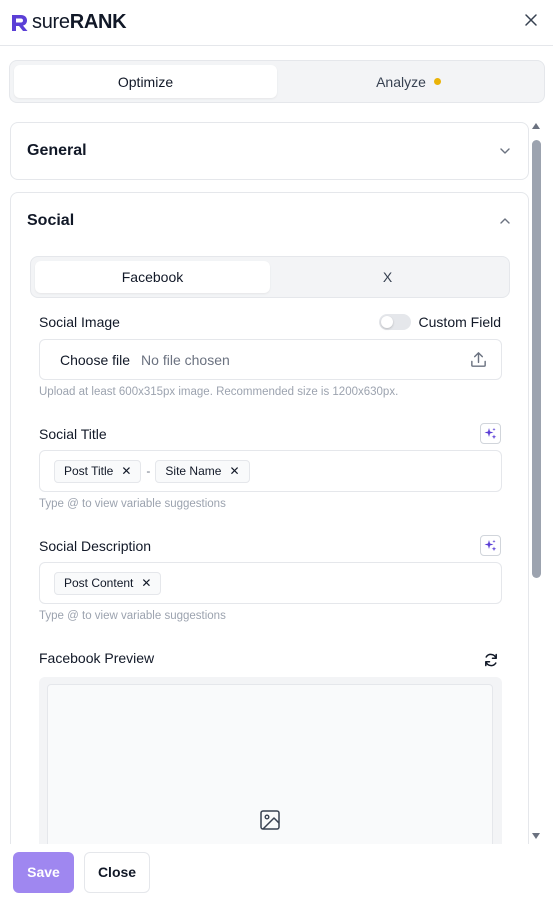 The height and width of the screenshot is (899, 553). I want to click on tab-x-label: X, so click(387, 277).